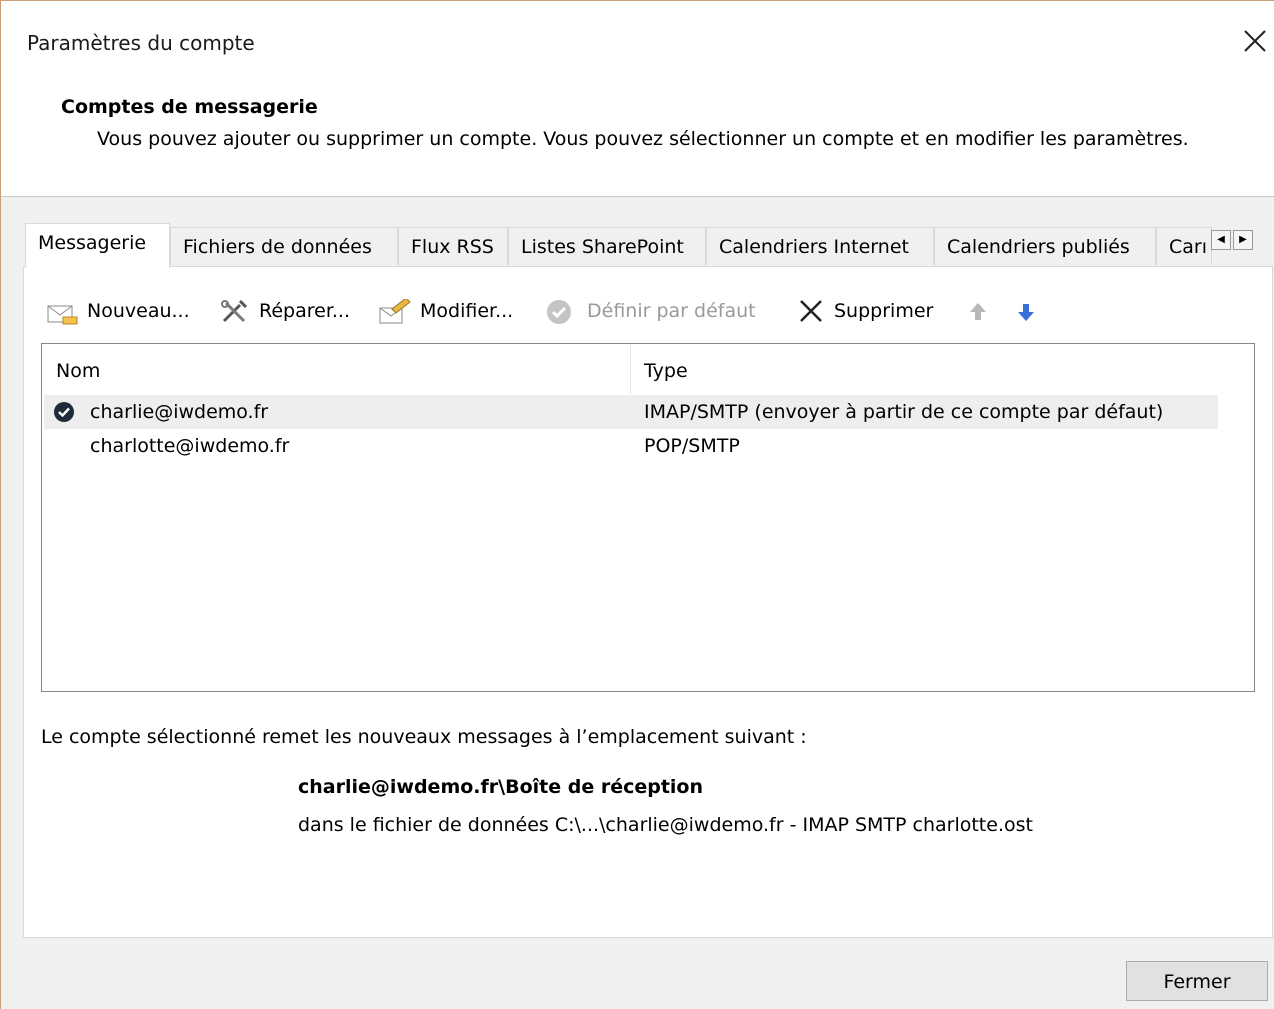  What do you see at coordinates (924, 369) in the screenshot?
I see `column-header-type: Type` at bounding box center [924, 369].